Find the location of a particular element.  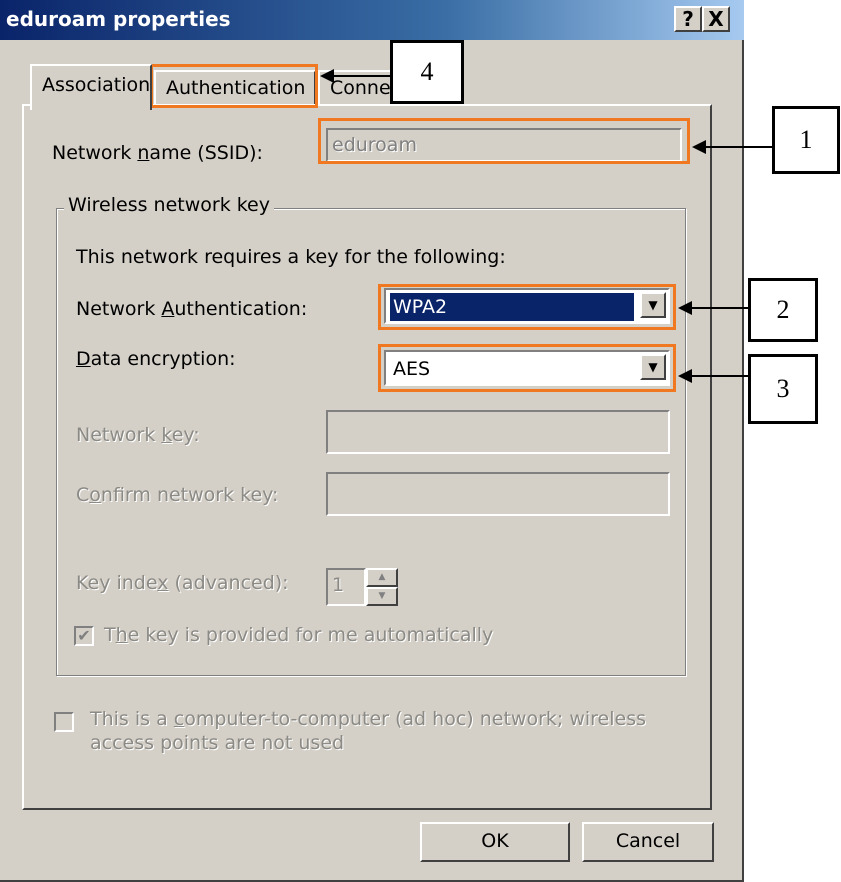

confirm-key-label: Confirm network key: is located at coordinates (177, 495).